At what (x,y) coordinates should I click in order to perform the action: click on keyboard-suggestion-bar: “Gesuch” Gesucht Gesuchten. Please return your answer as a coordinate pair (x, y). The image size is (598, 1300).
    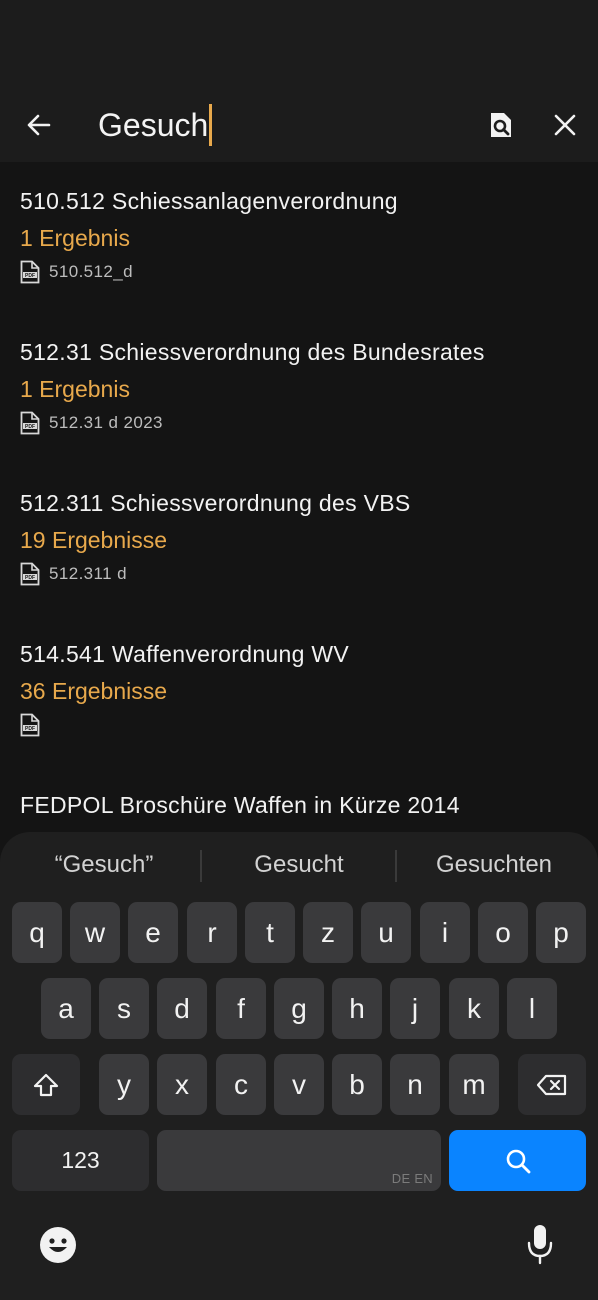
    Looking at the image, I should click on (299, 865).